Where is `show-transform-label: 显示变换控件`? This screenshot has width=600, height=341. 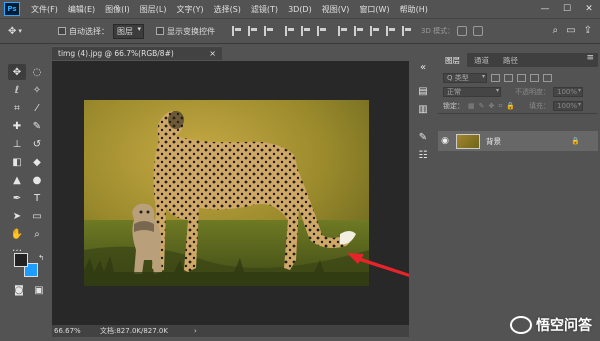
show-transform-label: 显示变换控件 is located at coordinates (191, 31).